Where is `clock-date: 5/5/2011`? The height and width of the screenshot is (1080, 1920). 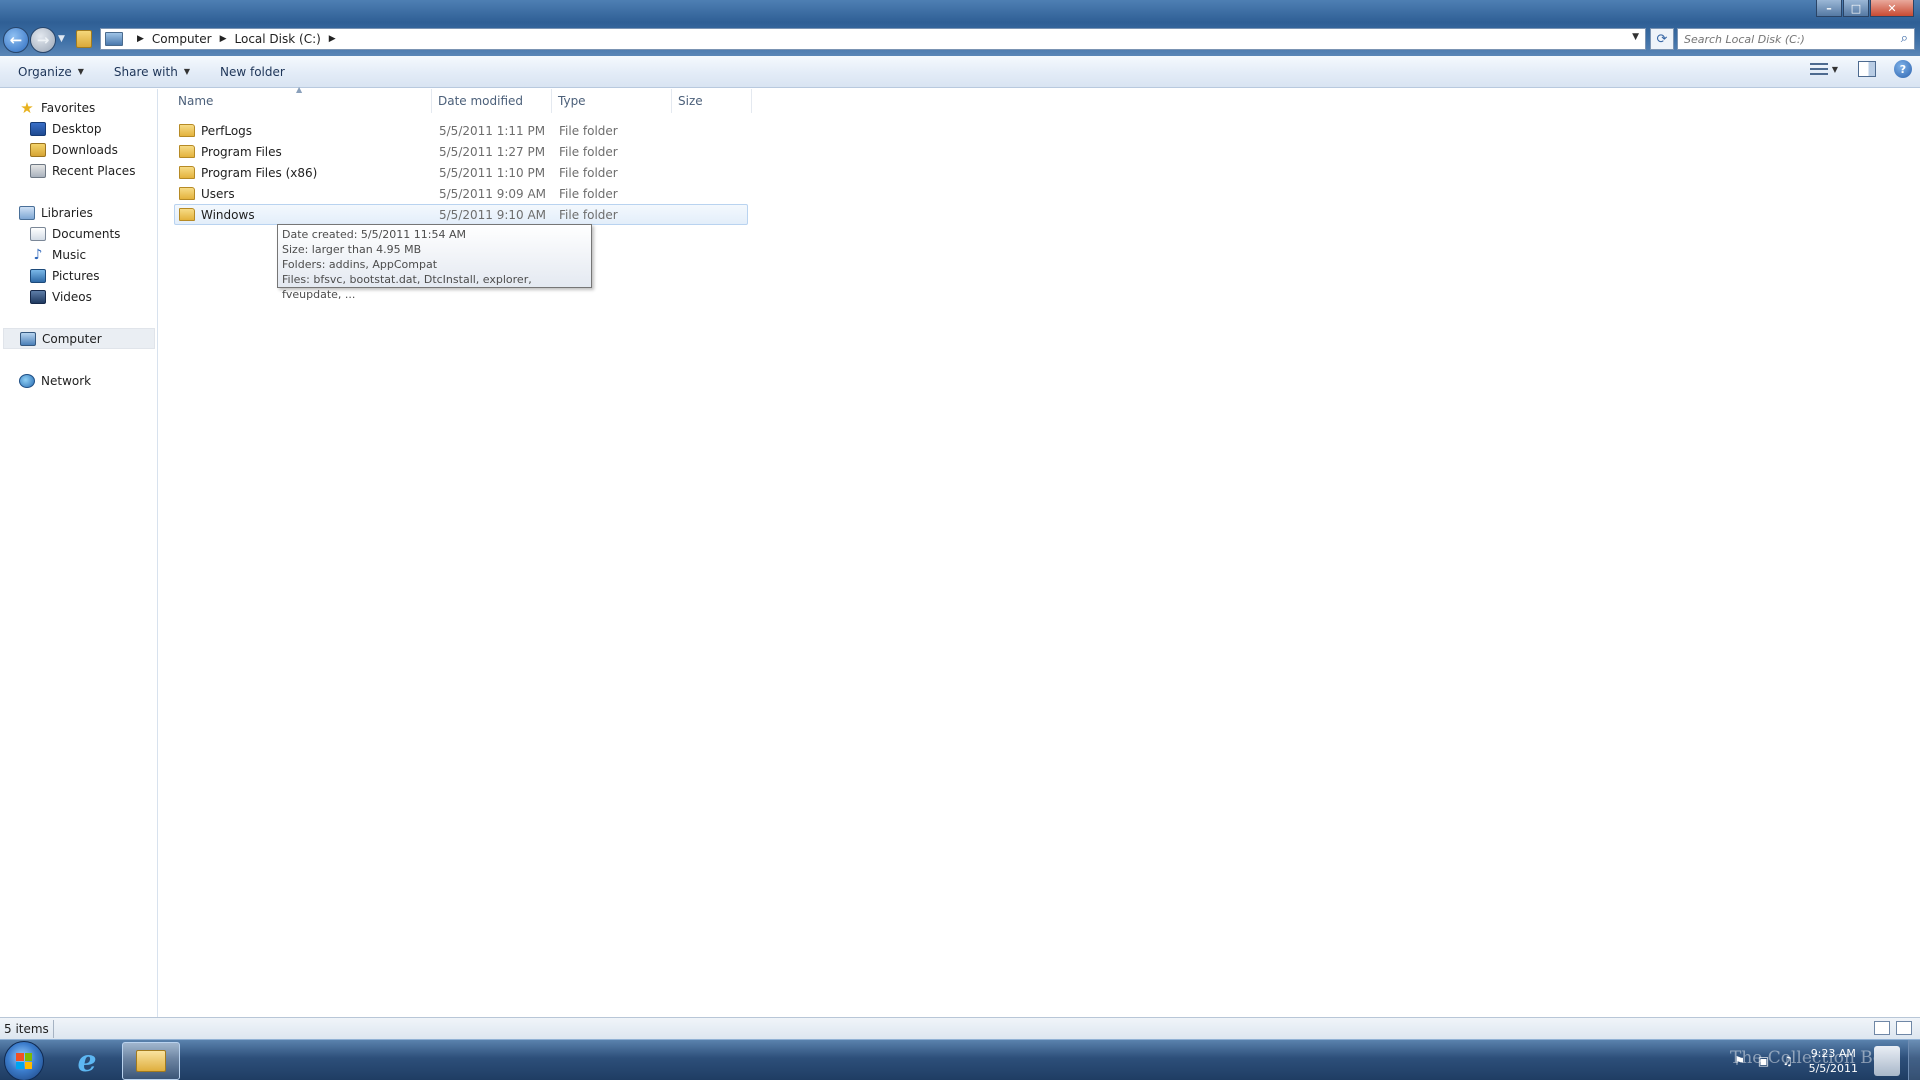 clock-date: 5/5/2011 is located at coordinates (1833, 1068).